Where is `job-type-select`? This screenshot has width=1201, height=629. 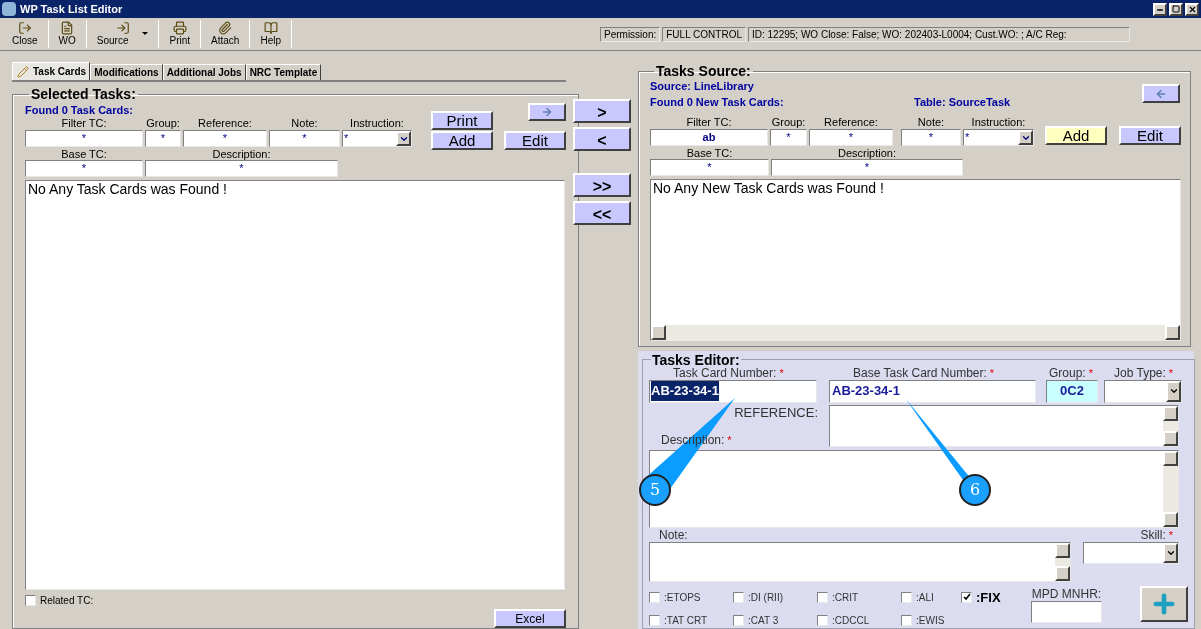
job-type-select is located at coordinates (1143, 391).